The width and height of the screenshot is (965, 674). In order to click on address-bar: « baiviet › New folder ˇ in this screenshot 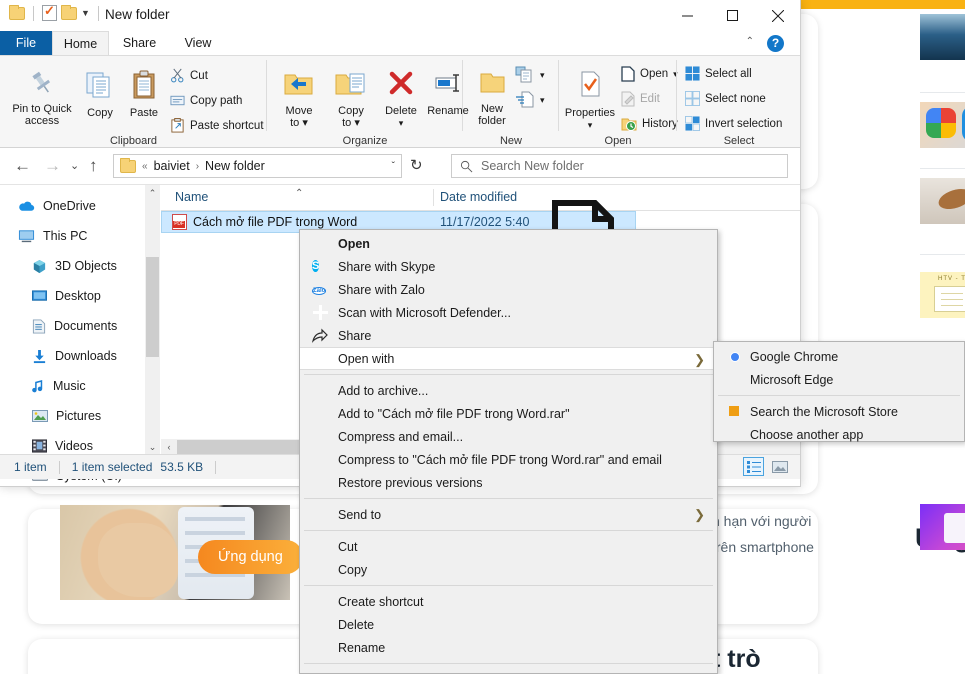, I will do `click(257, 166)`.